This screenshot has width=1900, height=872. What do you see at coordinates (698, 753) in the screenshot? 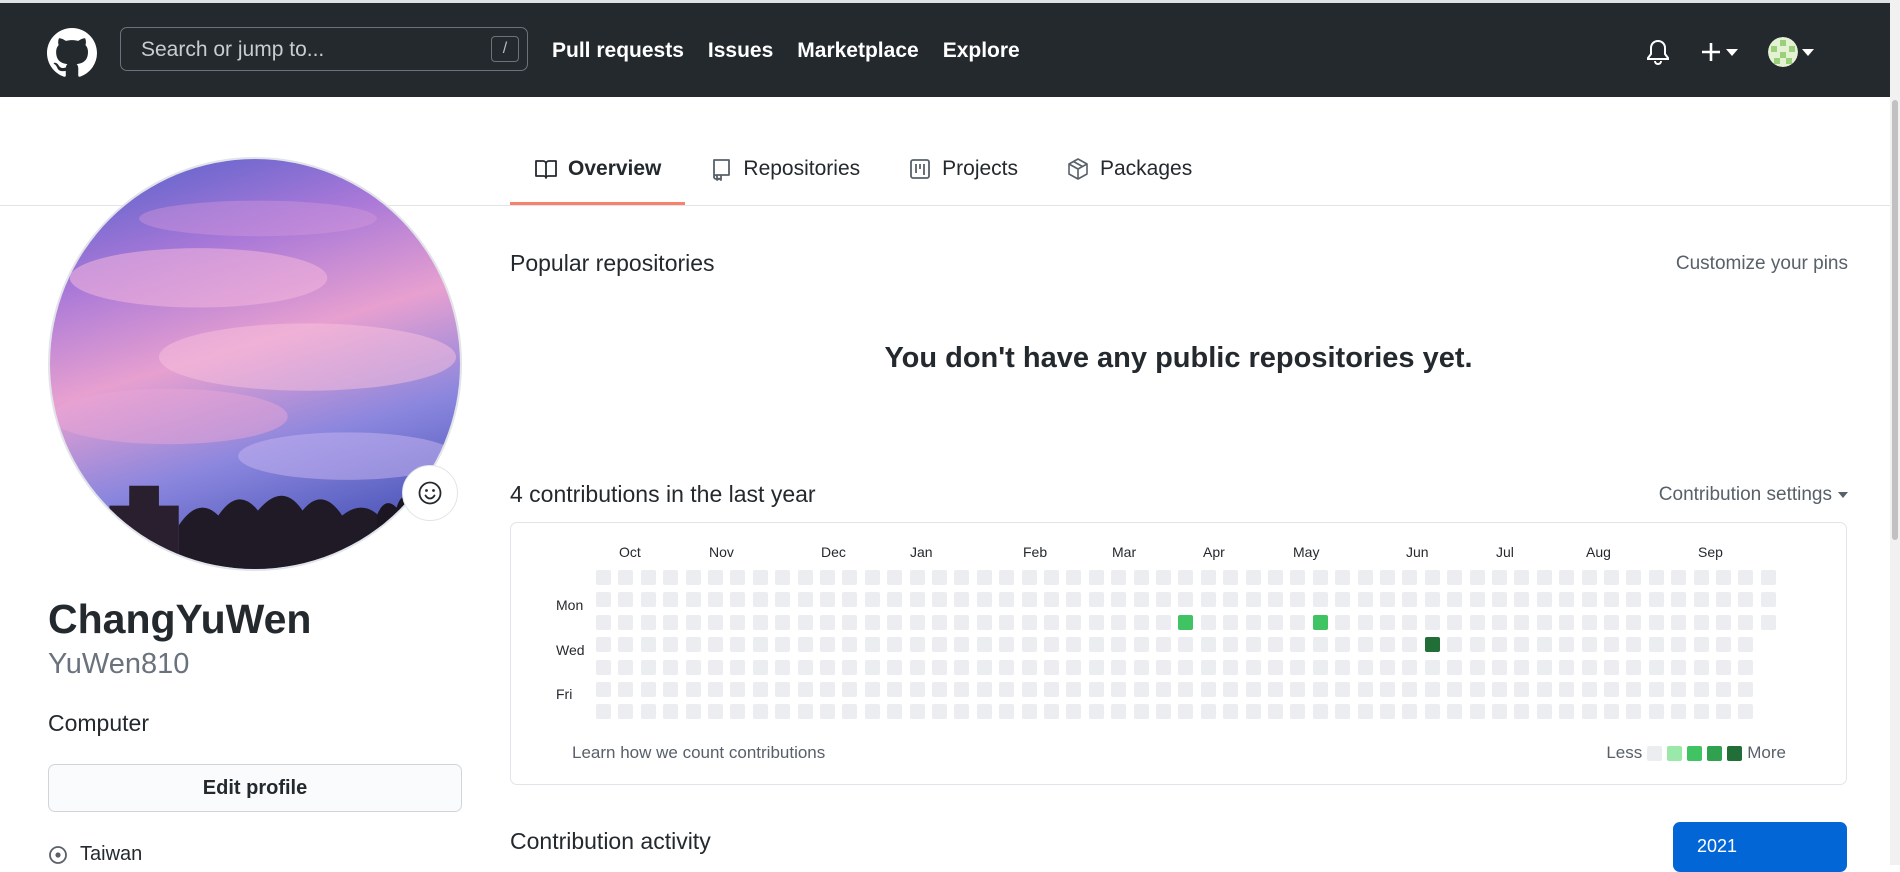
I see `learn-contributions-link: Learn how we count contributions` at bounding box center [698, 753].